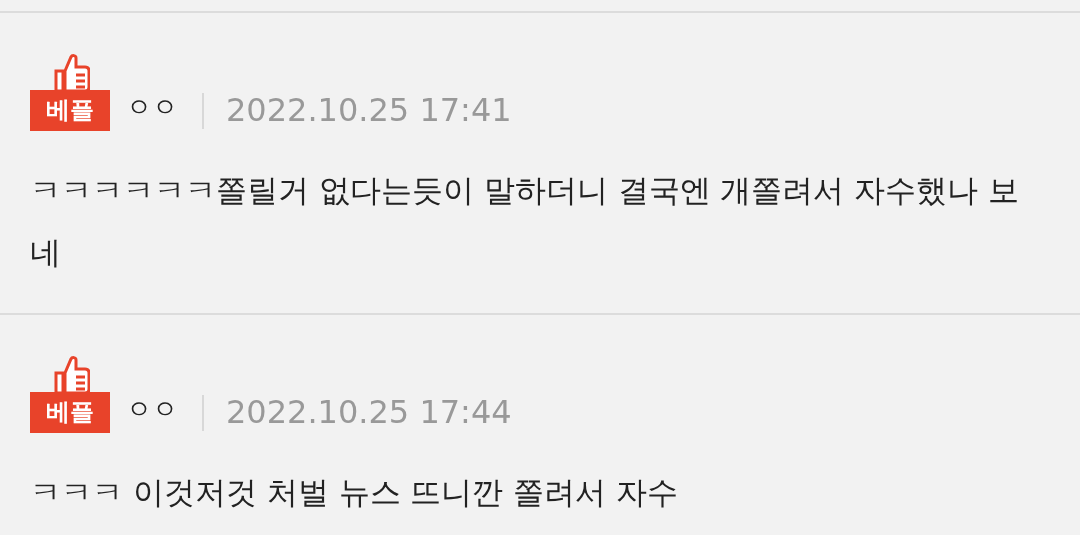 This screenshot has height=535, width=1080. What do you see at coordinates (355, 492) in the screenshot?
I see `comment-text: ㅋㅋㅋ 이것저것 처벌 뉴스 뜨니깐 쫄려서 자수` at bounding box center [355, 492].